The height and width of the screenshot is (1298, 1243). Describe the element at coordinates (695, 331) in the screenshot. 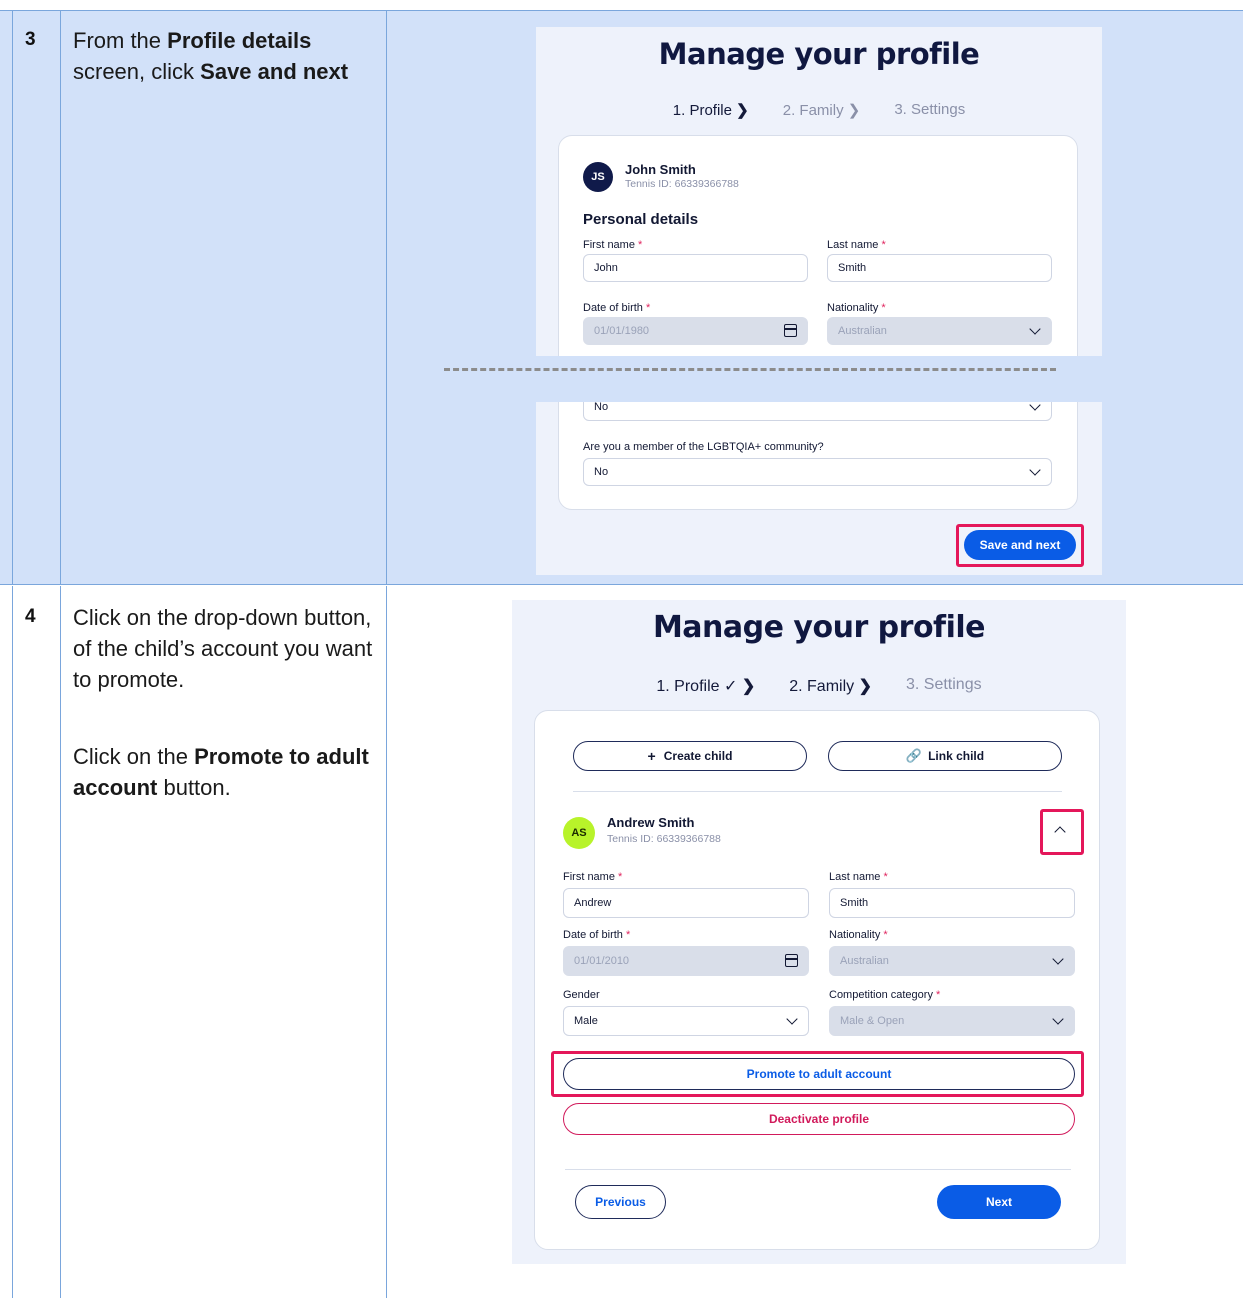

I see `dob-input: 01/01/1980` at that location.